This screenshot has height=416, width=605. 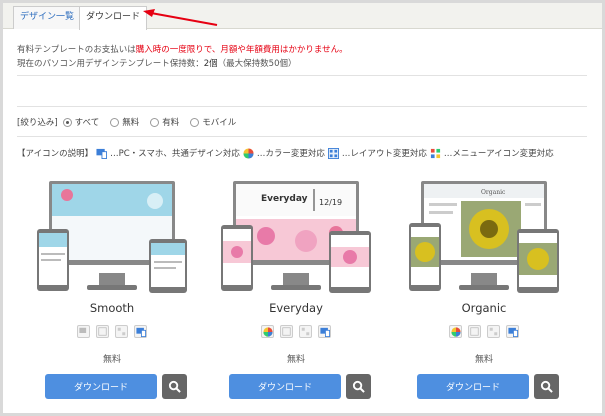 I want to click on filter-option-label: 有料, so click(x=171, y=123).